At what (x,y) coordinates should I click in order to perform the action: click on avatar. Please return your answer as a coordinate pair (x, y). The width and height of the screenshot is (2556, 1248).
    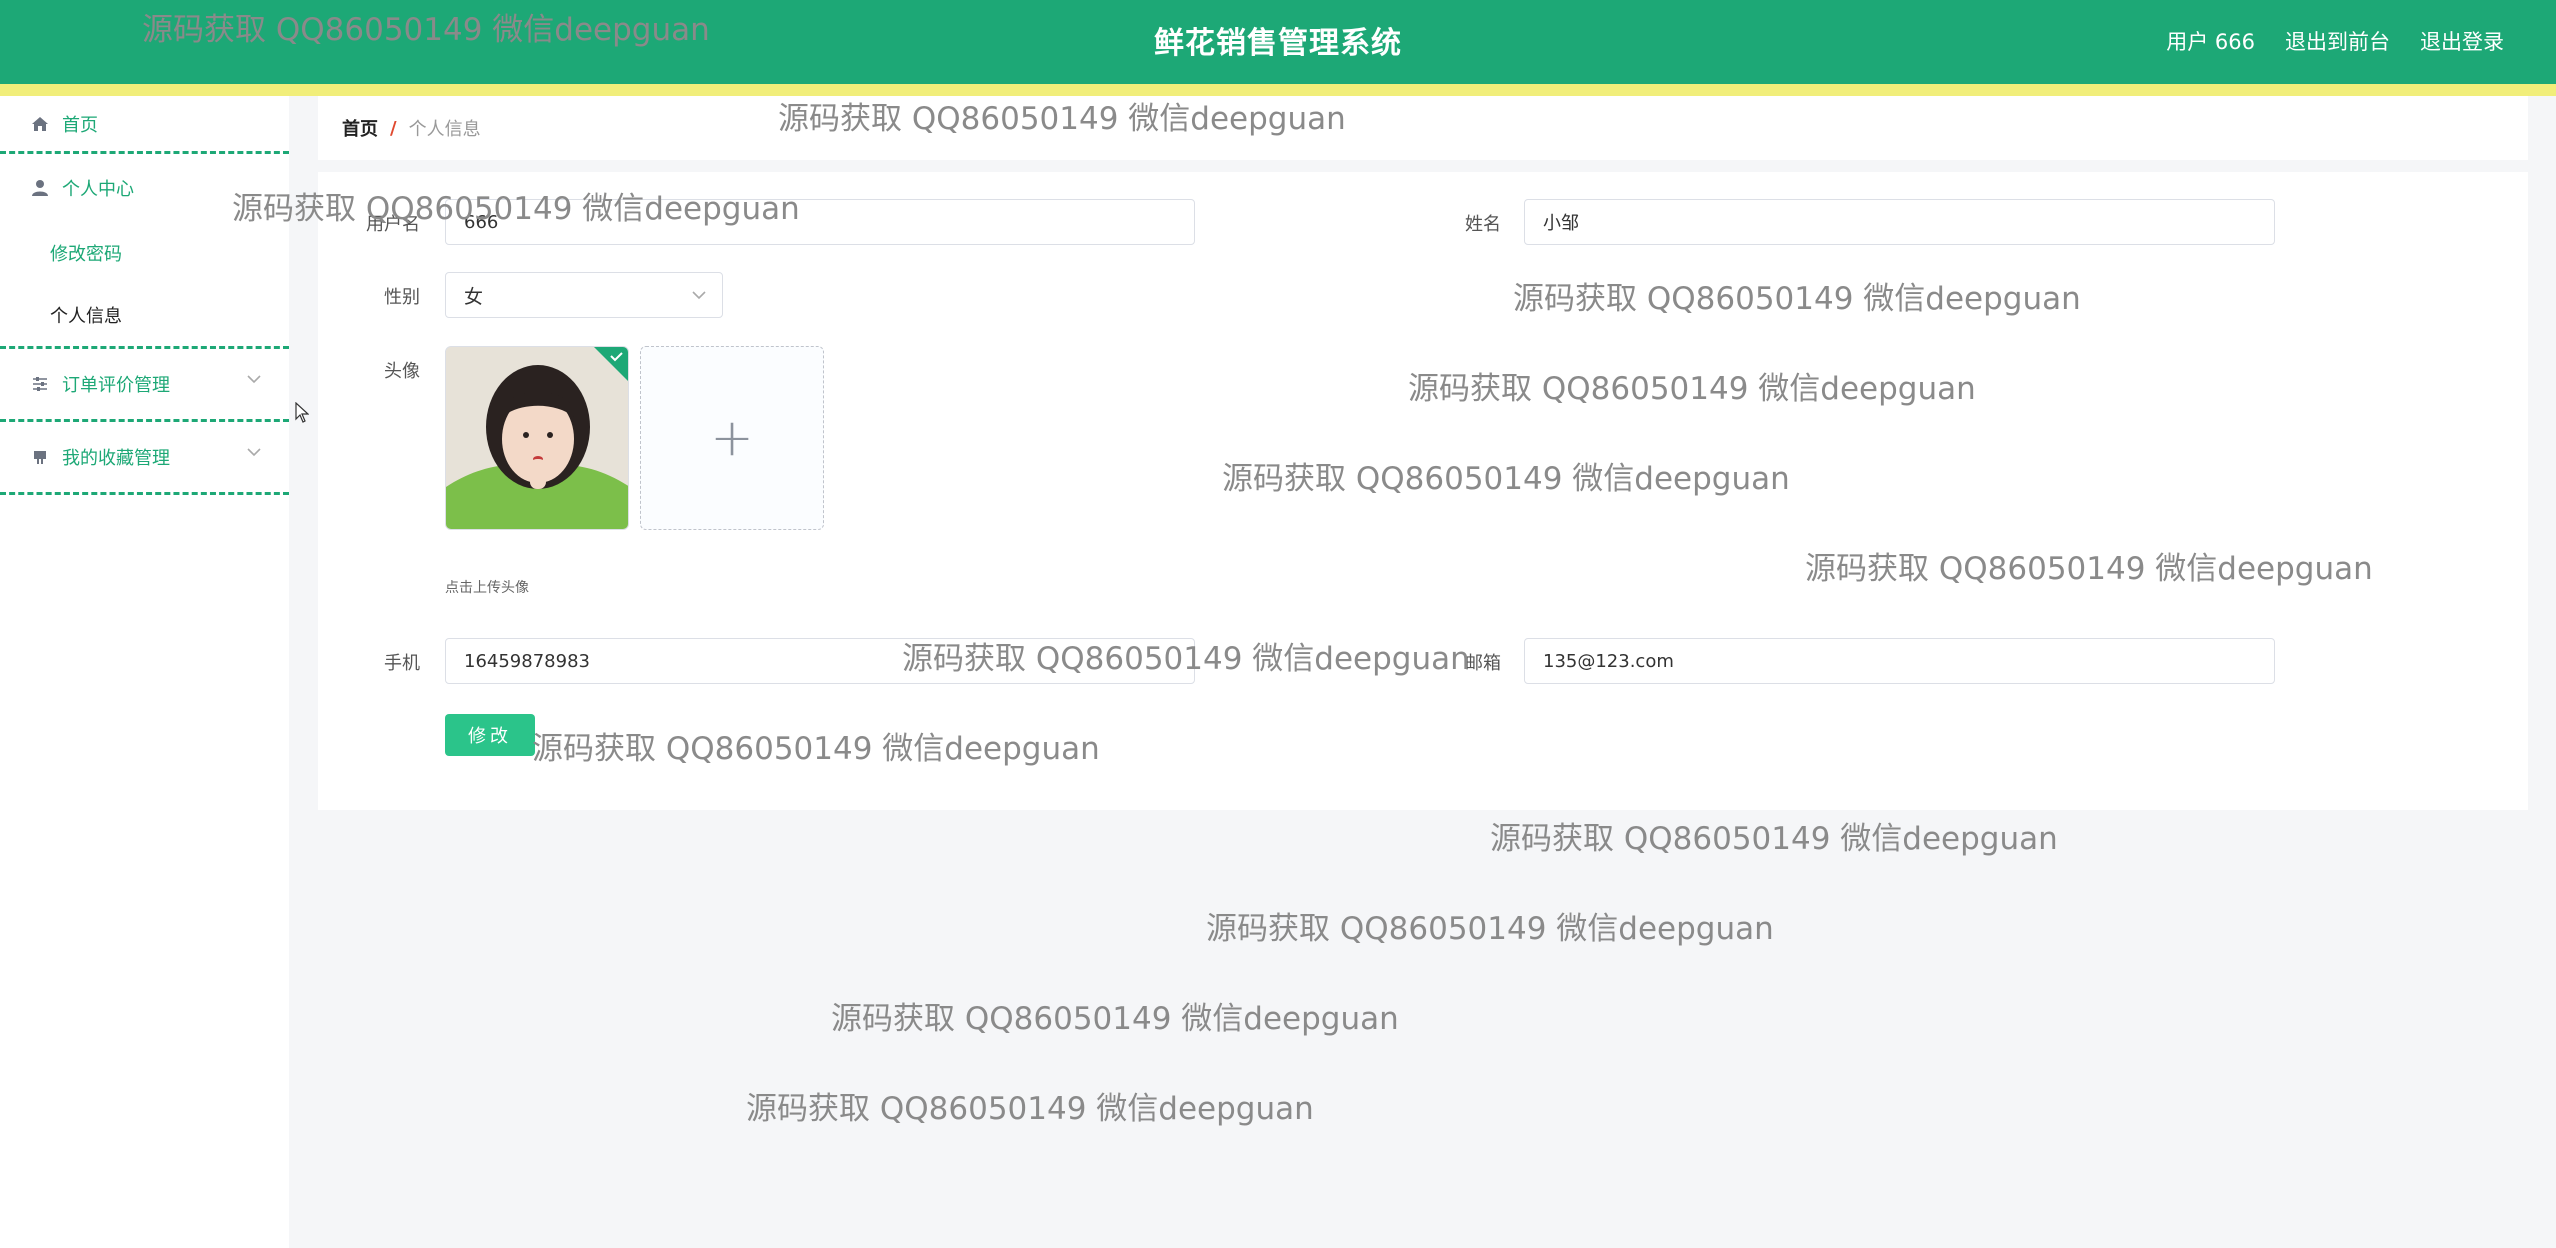
    Looking at the image, I should click on (537, 438).